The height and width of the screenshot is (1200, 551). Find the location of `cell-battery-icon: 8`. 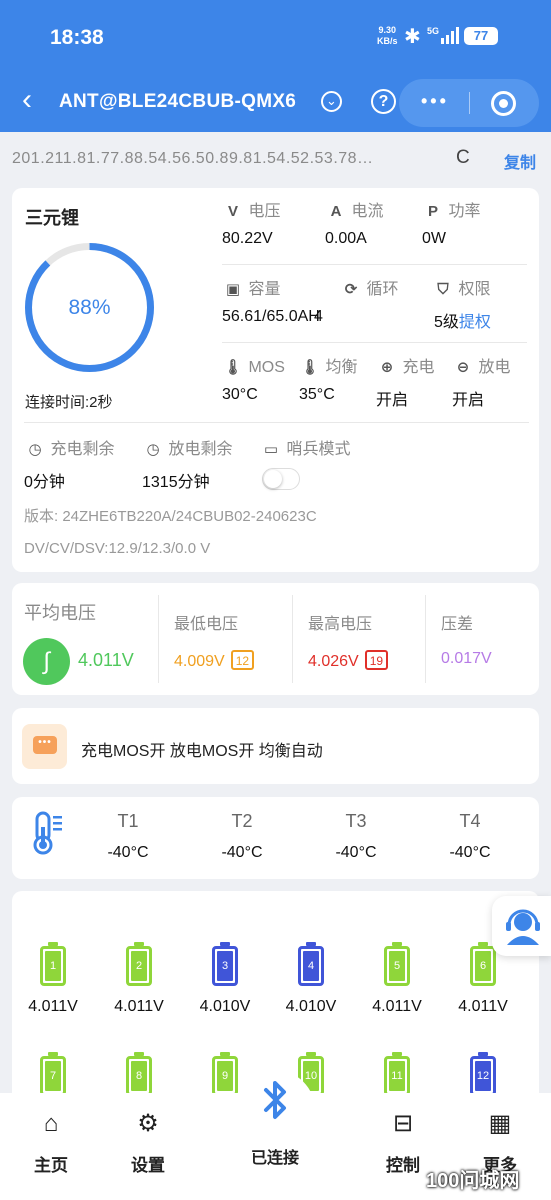

cell-battery-icon: 8 is located at coordinates (139, 1074).